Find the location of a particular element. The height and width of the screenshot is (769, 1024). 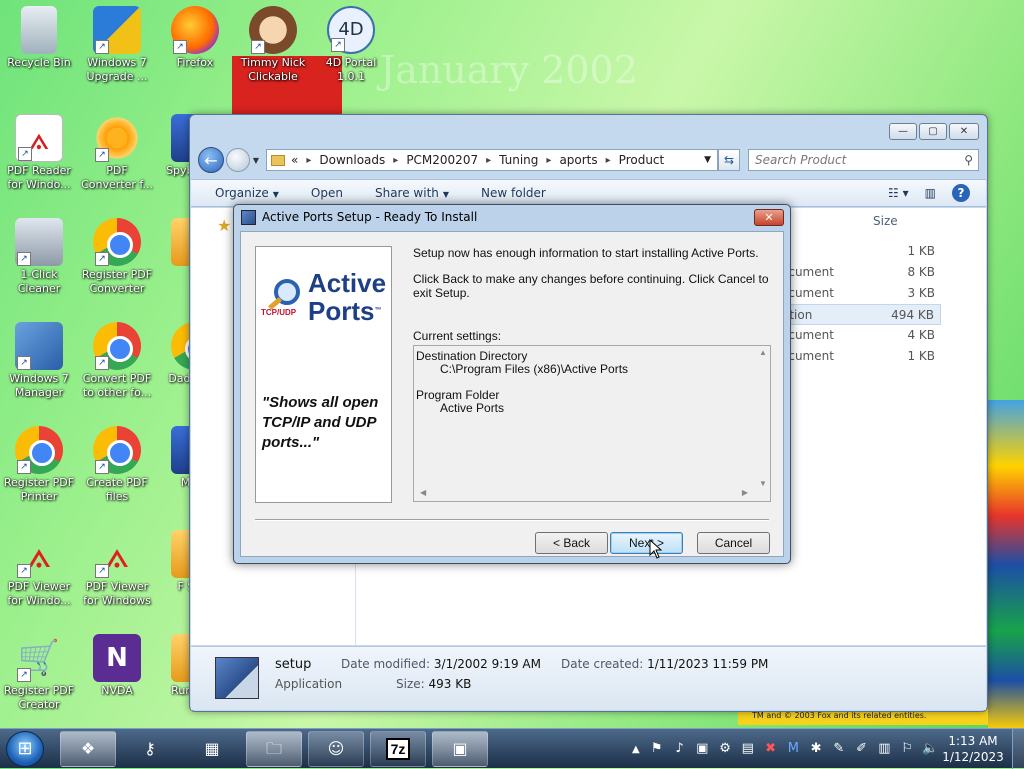

taskbar-explorer-button: 🗀 is located at coordinates (274, 749).